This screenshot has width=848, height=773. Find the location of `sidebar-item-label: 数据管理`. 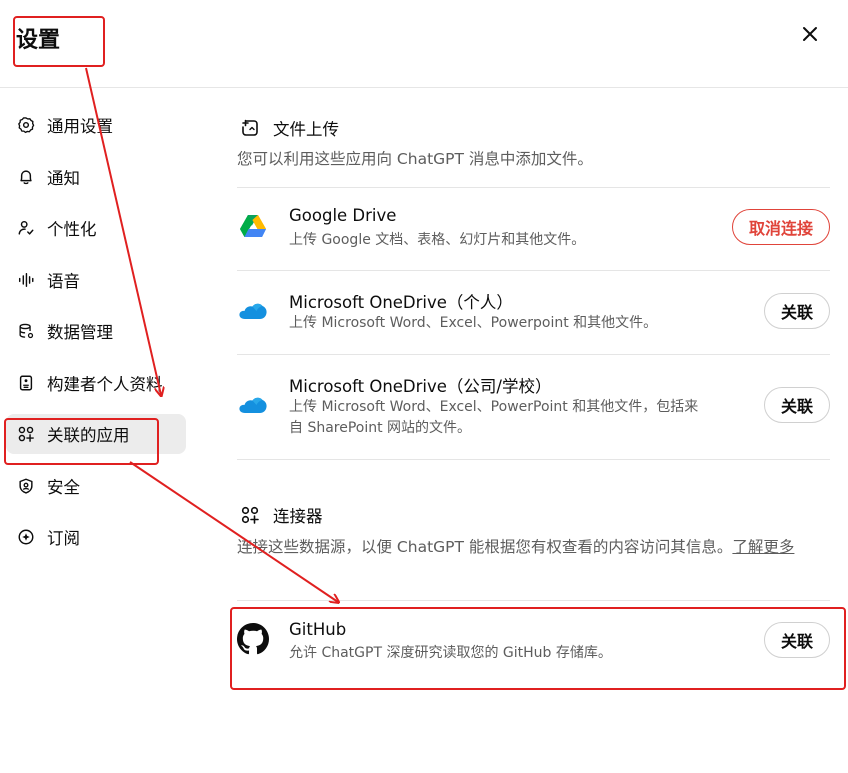

sidebar-item-label: 数据管理 is located at coordinates (80, 332).